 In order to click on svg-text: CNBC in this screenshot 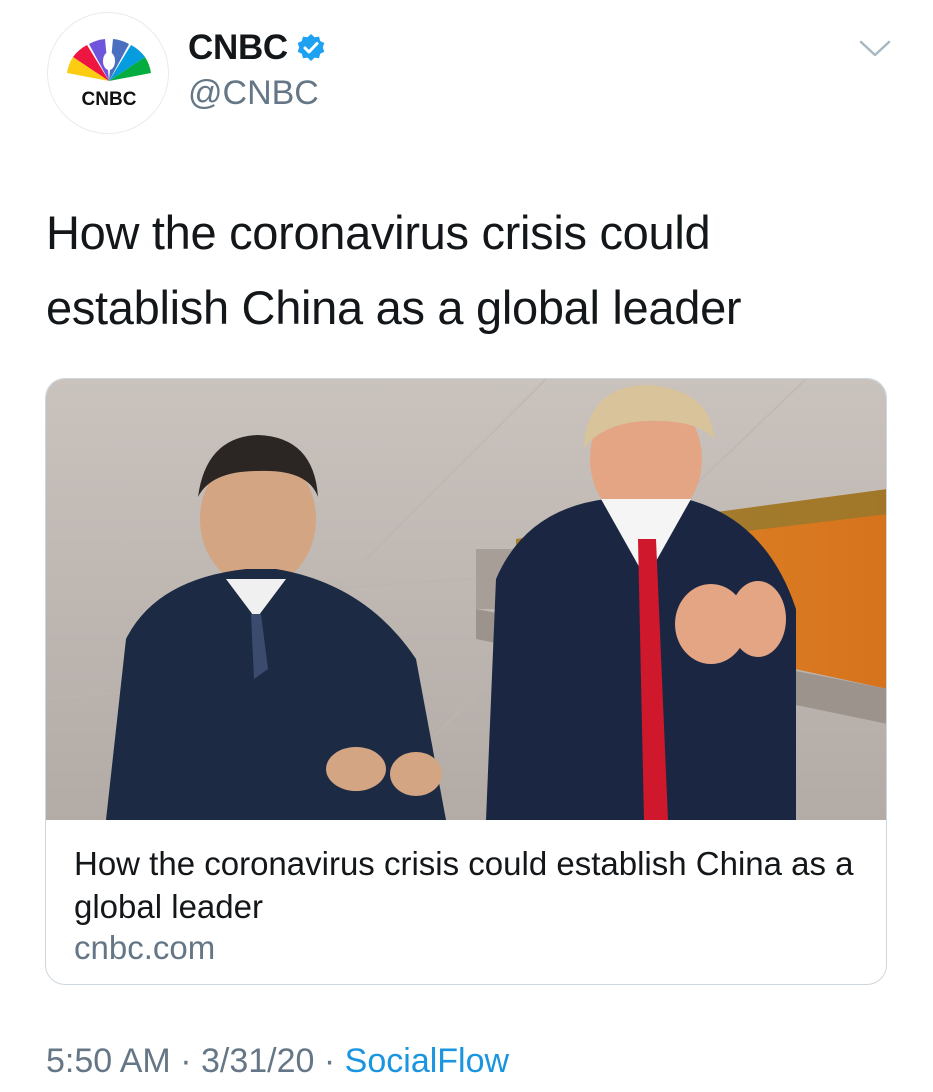, I will do `click(109, 99)`.